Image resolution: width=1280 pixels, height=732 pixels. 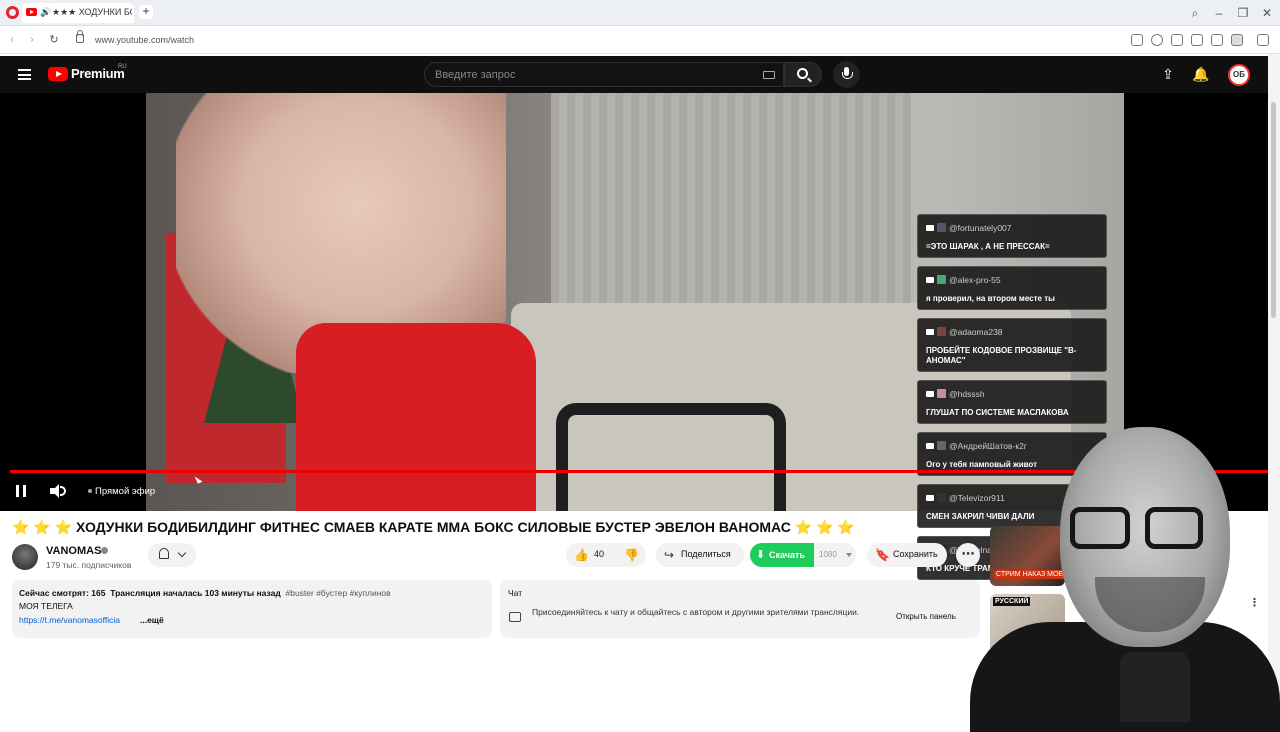 What do you see at coordinates (31, 12) in the screenshot?
I see `youtube-favicon-icon` at bounding box center [31, 12].